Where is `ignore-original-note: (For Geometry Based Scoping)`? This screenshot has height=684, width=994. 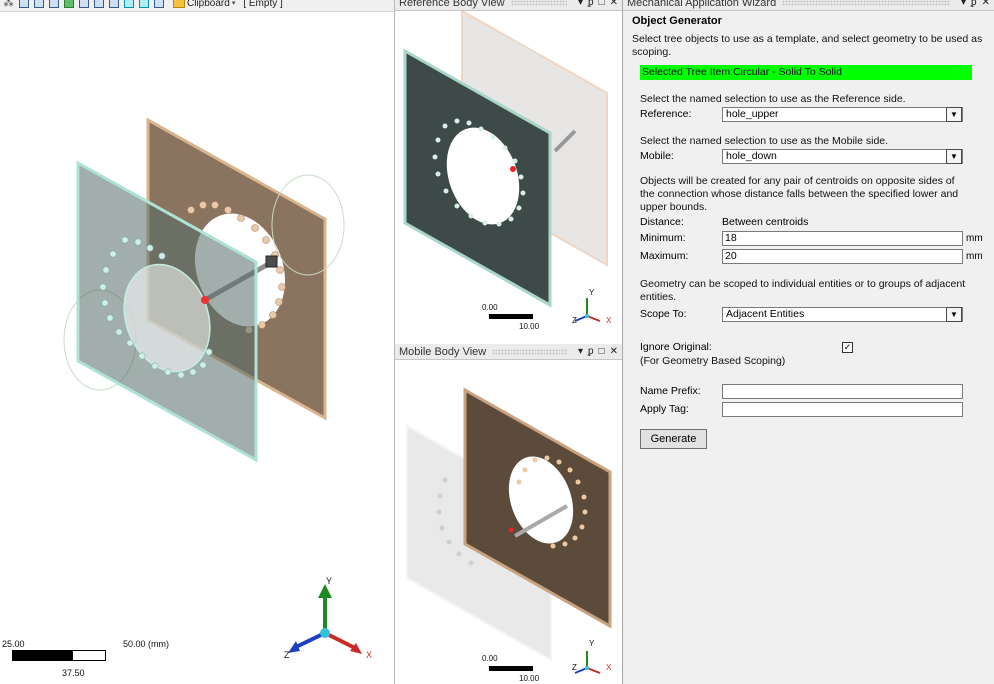 ignore-original-note: (For Geometry Based Scoping) is located at coordinates (713, 361).